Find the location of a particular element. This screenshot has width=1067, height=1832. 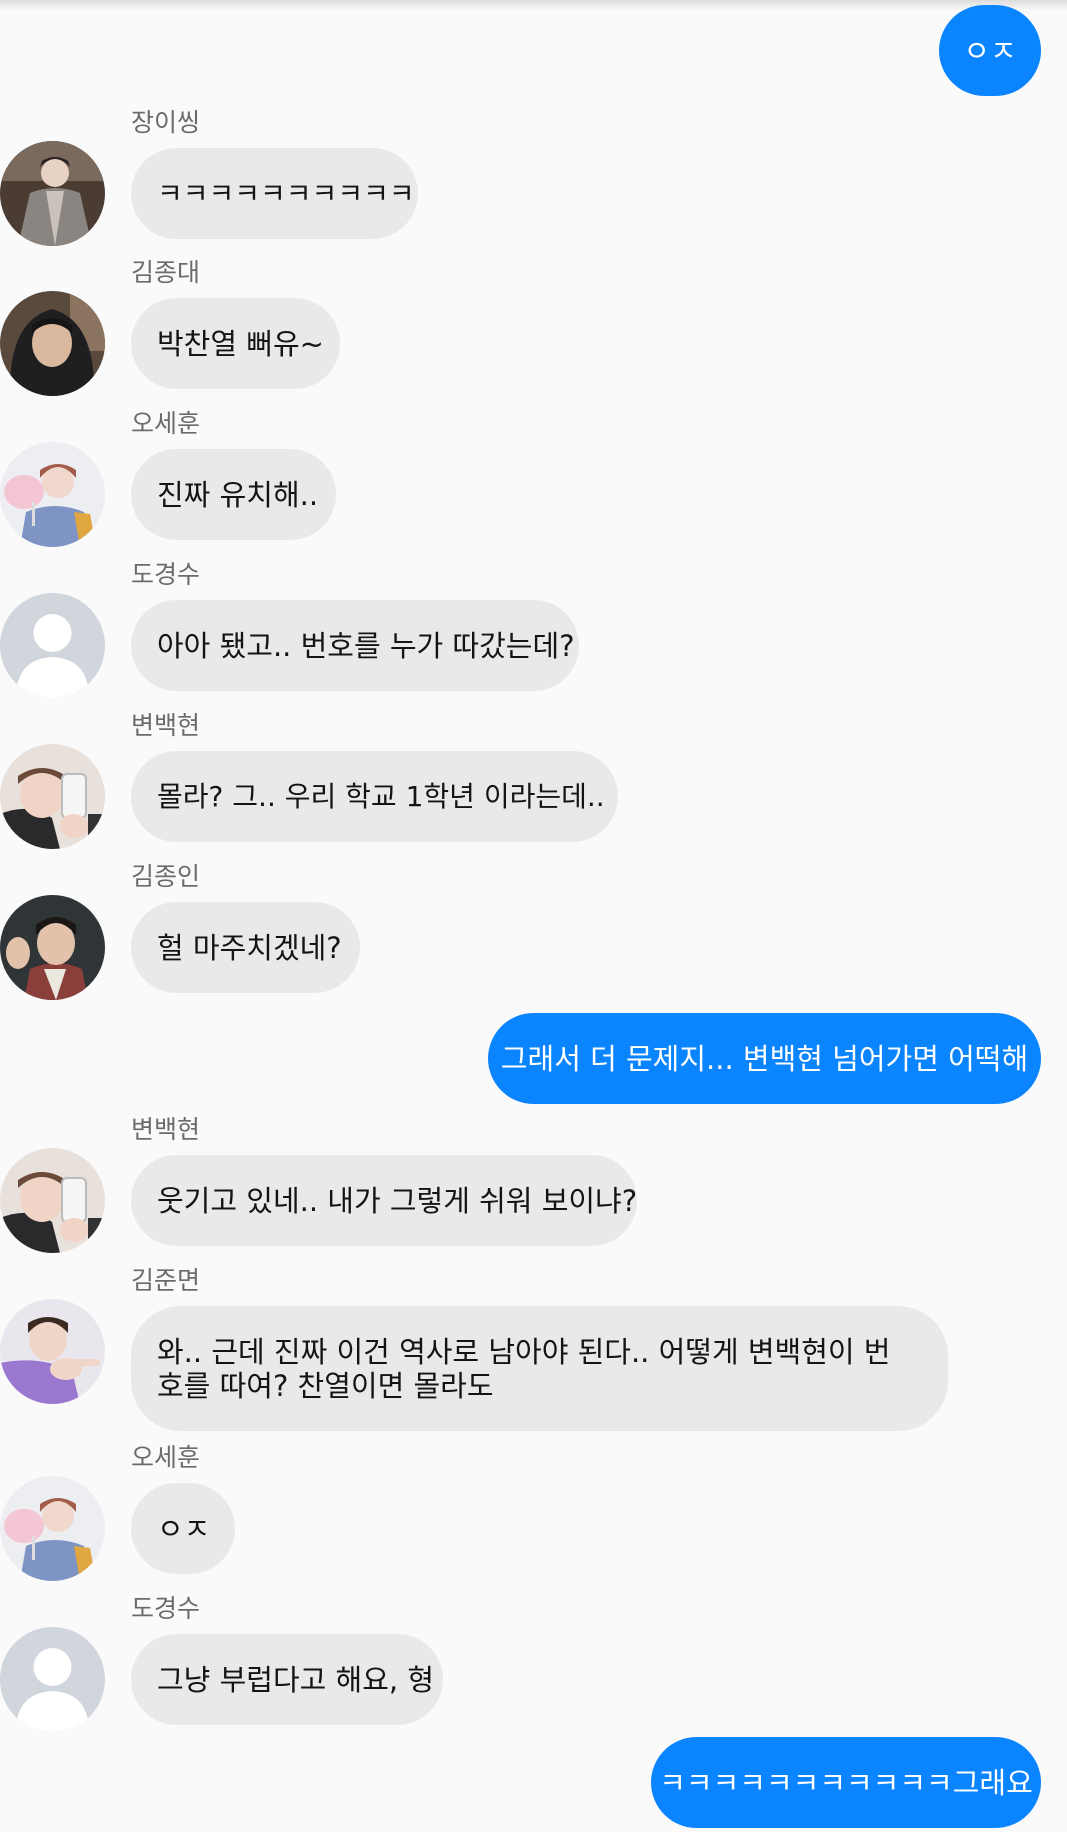

incoming-message-bubble: 헐 마주치겠네? is located at coordinates (245, 947).